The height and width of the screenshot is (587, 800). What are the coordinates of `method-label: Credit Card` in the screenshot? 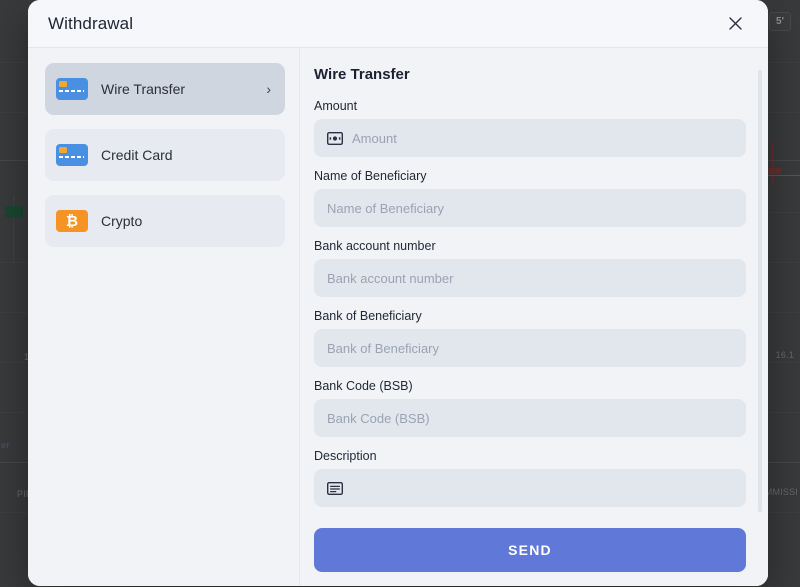 It's located at (137, 155).